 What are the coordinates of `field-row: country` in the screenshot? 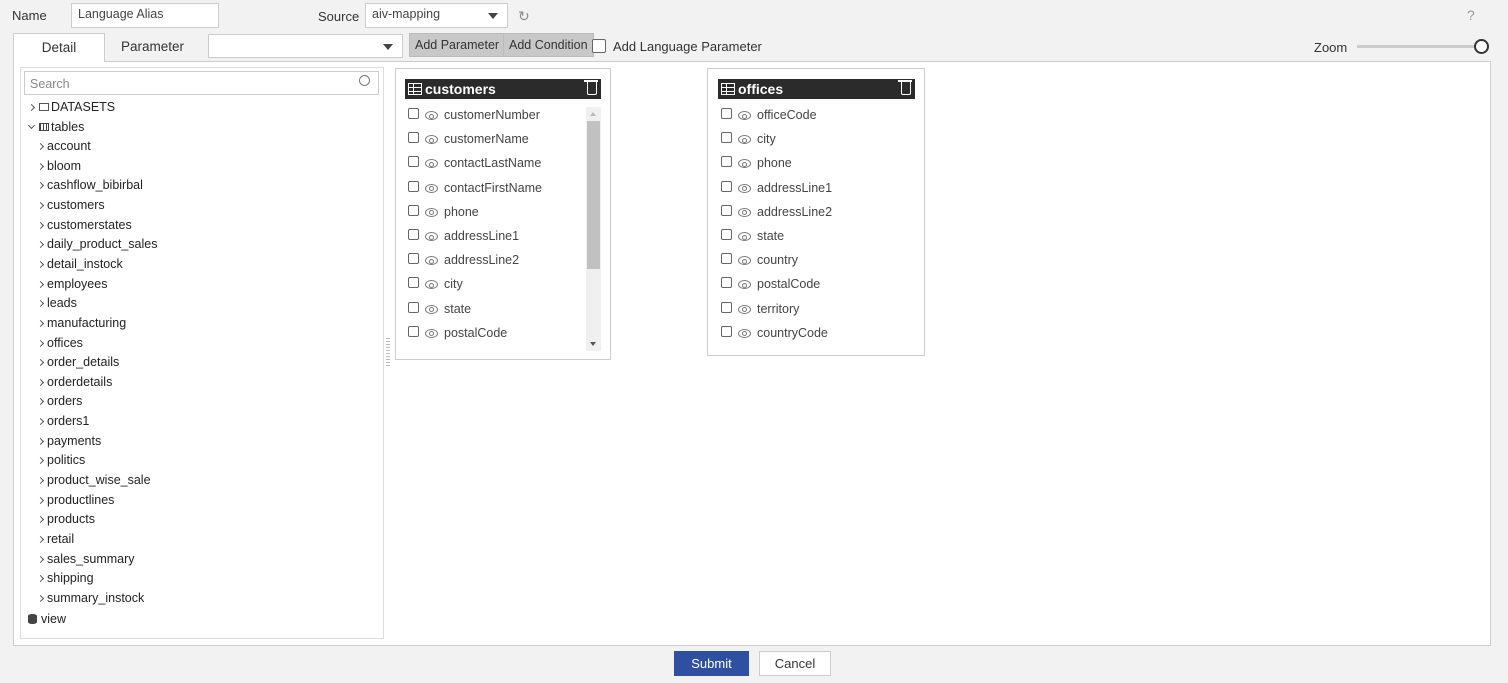 It's located at (759, 260).